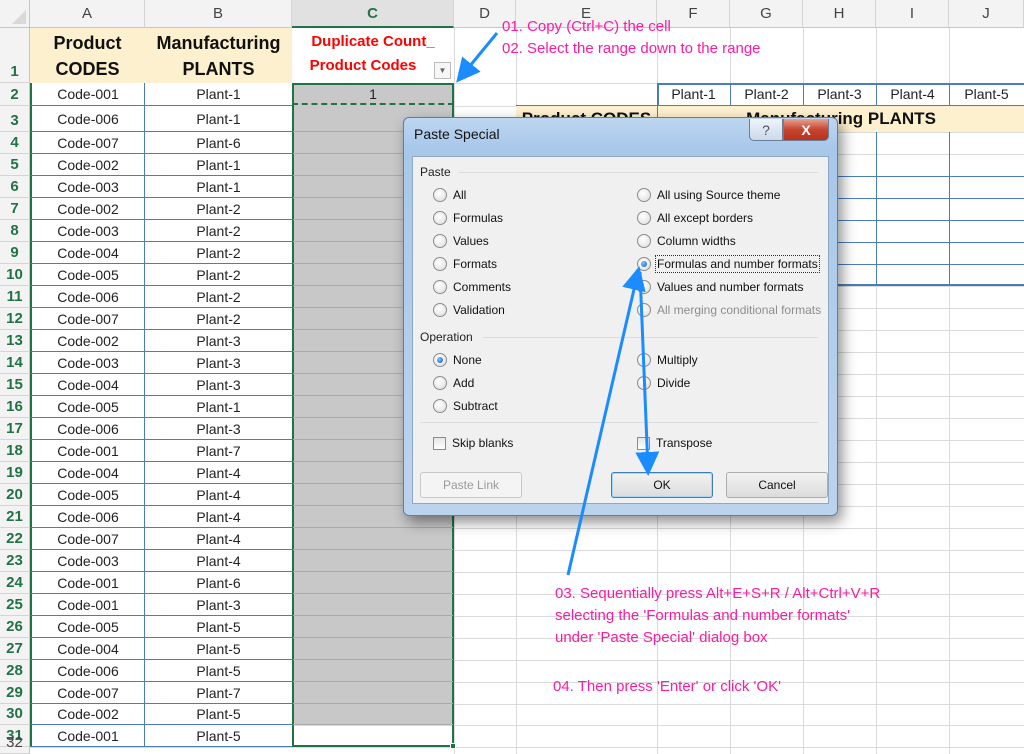 The height and width of the screenshot is (754, 1024). Describe the element at coordinates (15, 209) in the screenshot. I see `row-header: 7` at that location.